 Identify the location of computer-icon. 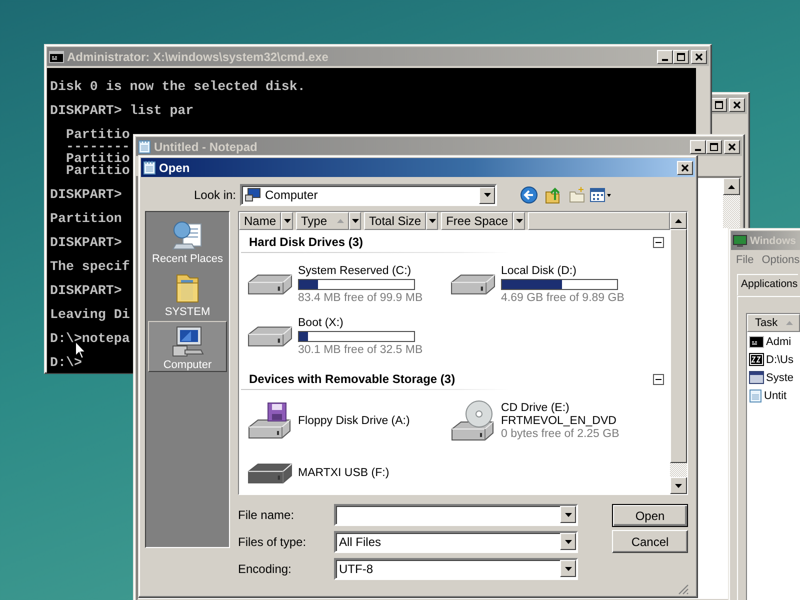
(187, 341).